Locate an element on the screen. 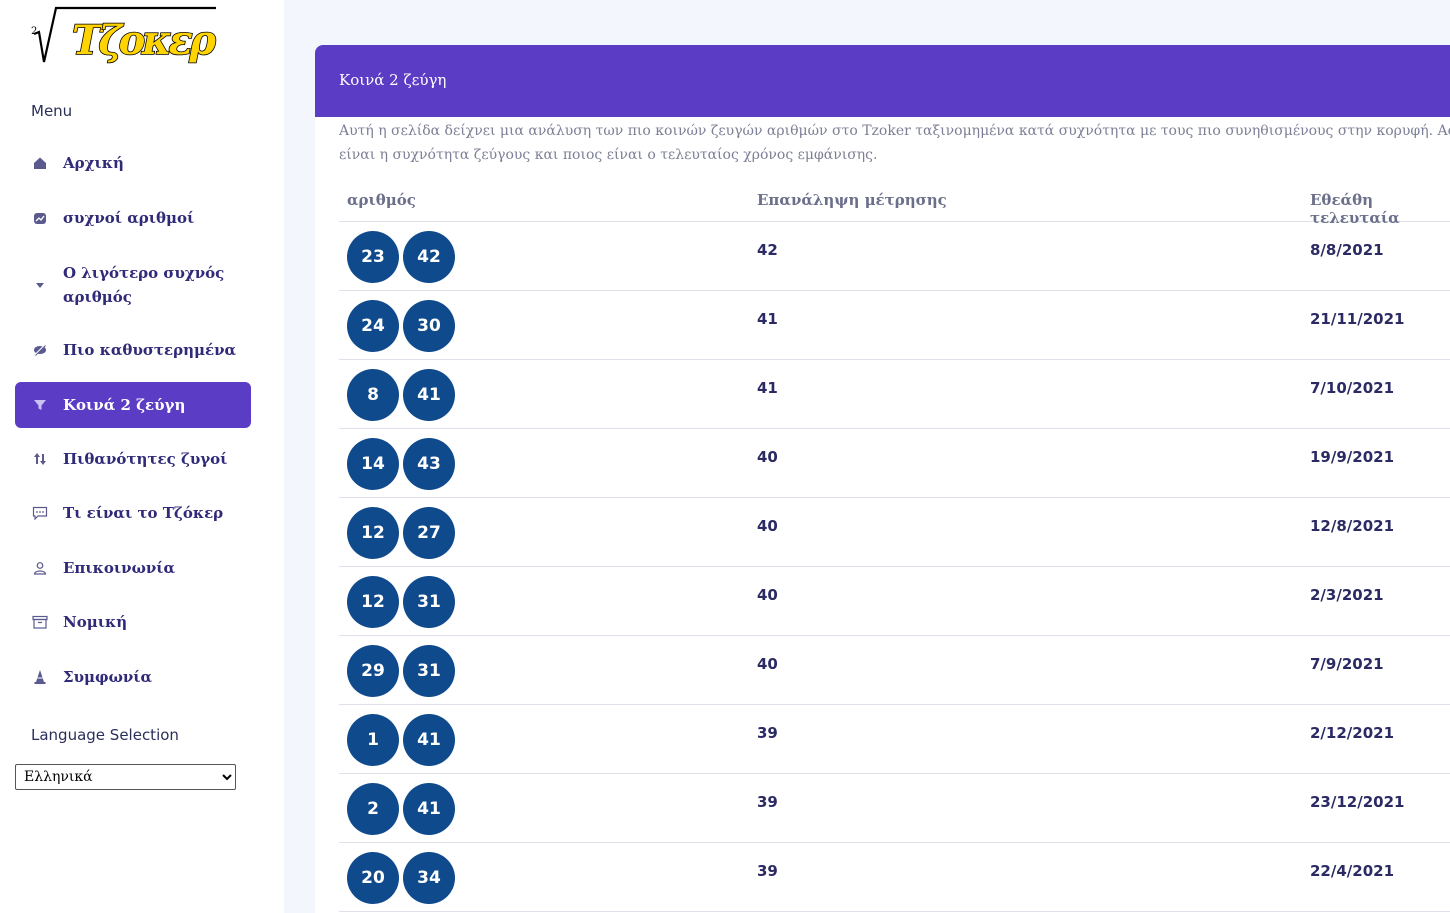 The image size is (1450, 913). table-row: 14 43 40 19/9/2021 is located at coordinates (894, 463).